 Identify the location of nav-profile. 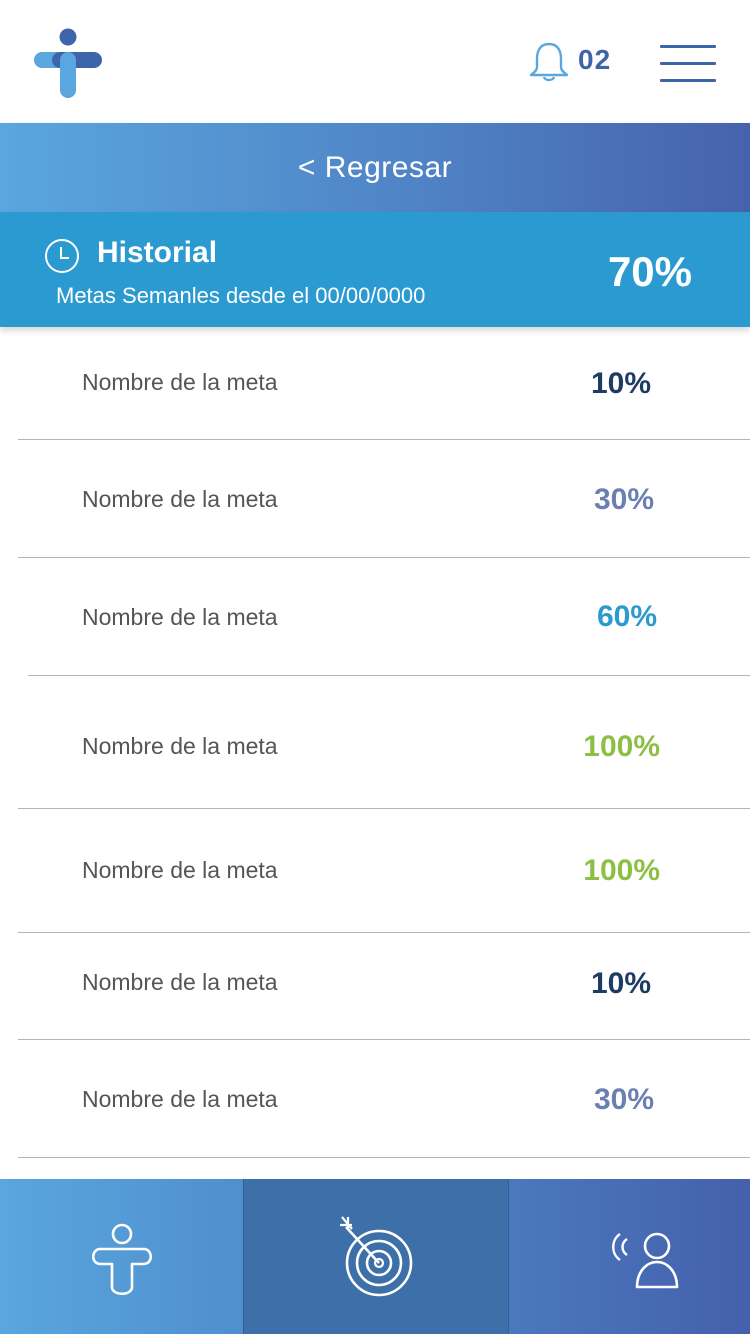
(121, 1256).